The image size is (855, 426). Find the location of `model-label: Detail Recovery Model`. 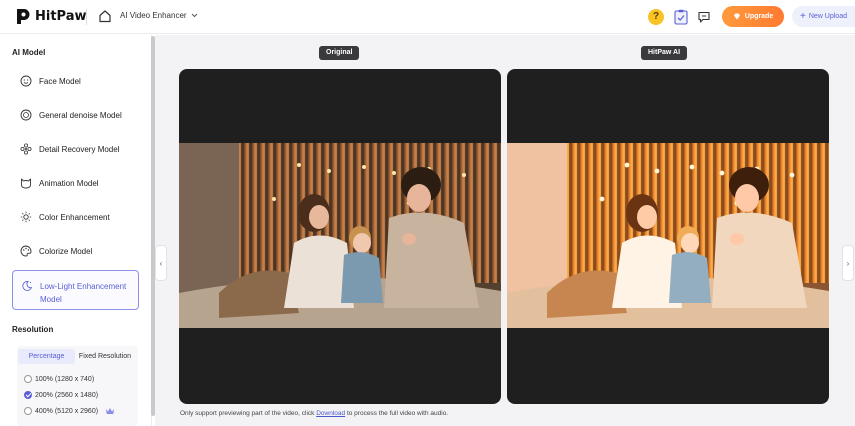

model-label: Detail Recovery Model is located at coordinates (79, 149).